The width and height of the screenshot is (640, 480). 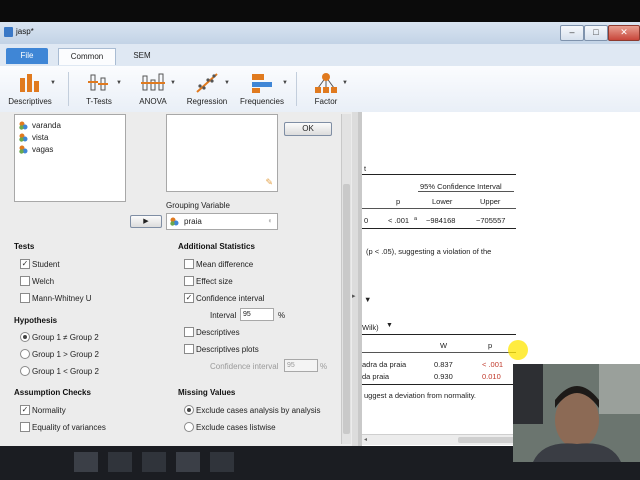 What do you see at coordinates (366, 220) in the screenshot?
I see `row-fragment: 0` at bounding box center [366, 220].